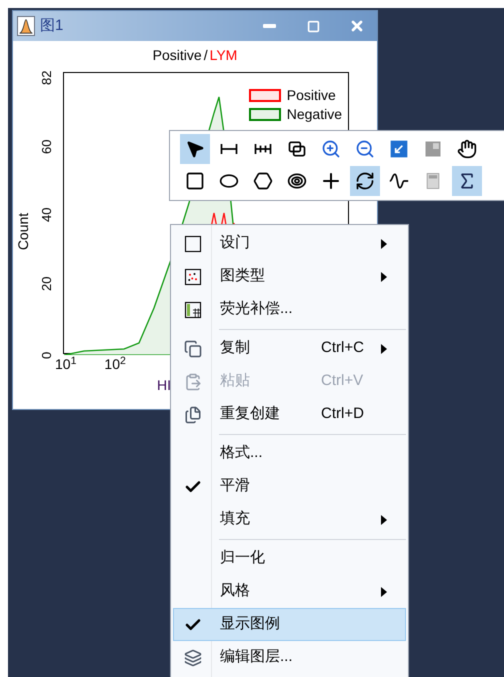 This screenshot has height=677, width=504. Describe the element at coordinates (269, 26) in the screenshot. I see `minimize-icon` at that location.